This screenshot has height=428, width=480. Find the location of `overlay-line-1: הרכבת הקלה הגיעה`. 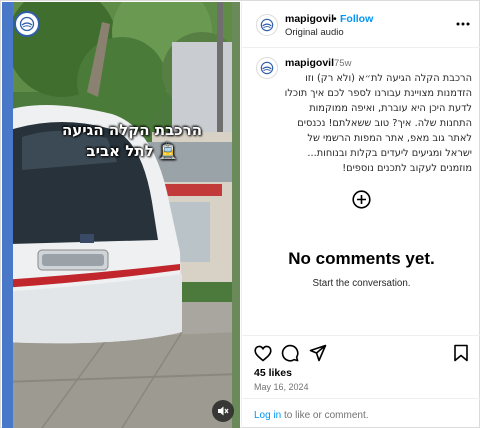

overlay-line-1: הרכבת הקלה הגיעה is located at coordinates (132, 130).